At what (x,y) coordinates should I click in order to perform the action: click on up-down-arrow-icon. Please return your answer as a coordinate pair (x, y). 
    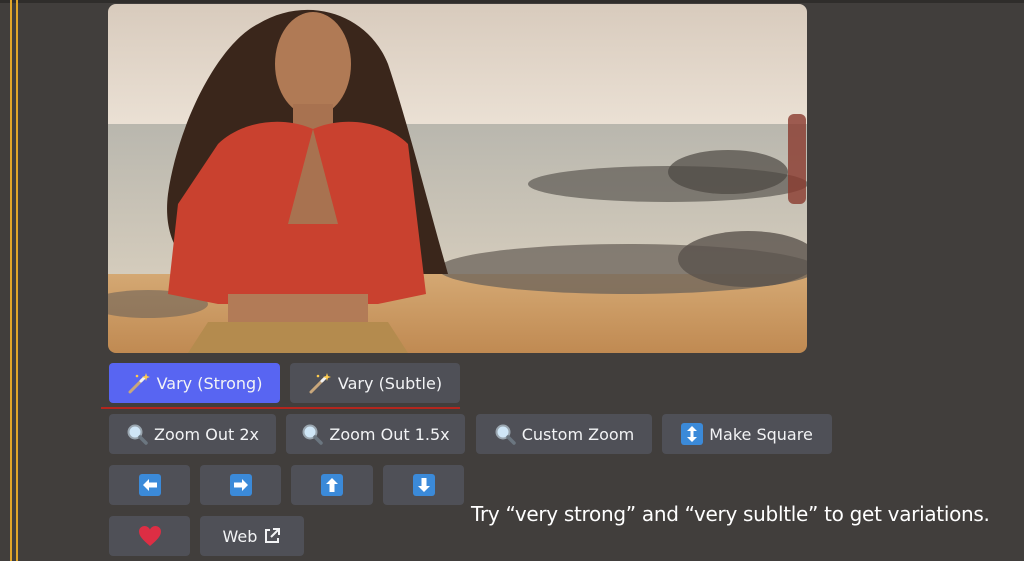
    Looking at the image, I should click on (692, 434).